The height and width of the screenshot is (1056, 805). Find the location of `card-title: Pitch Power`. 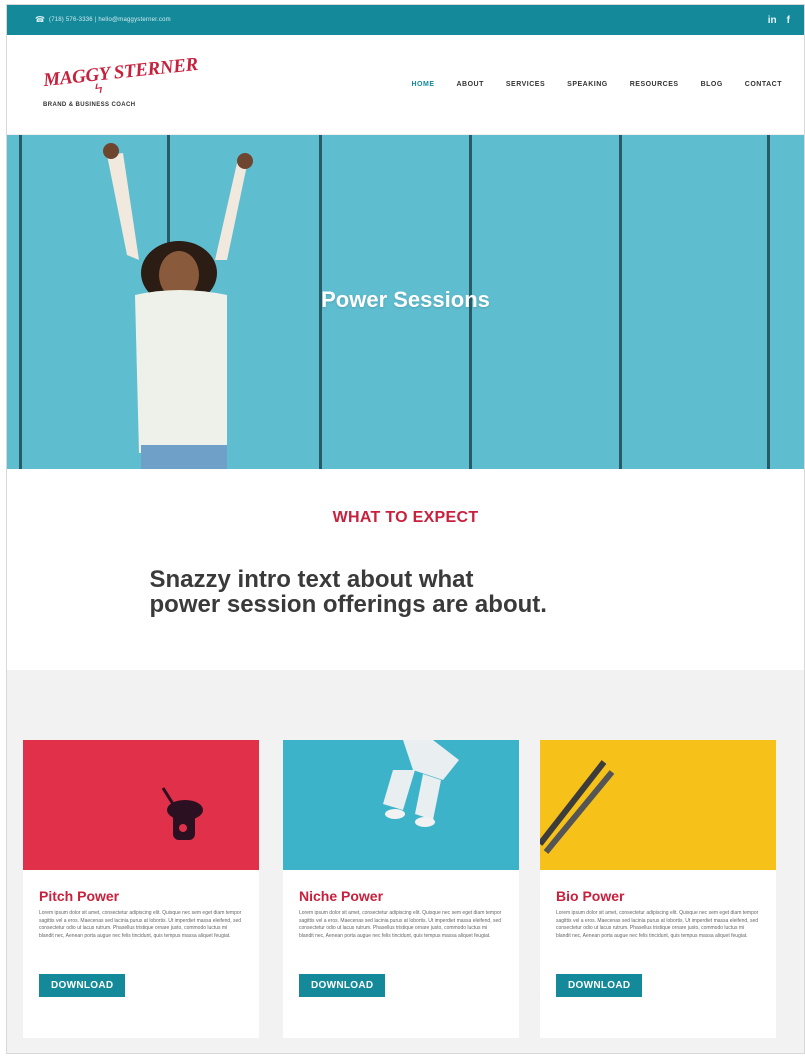

card-title: Pitch Power is located at coordinates (79, 896).